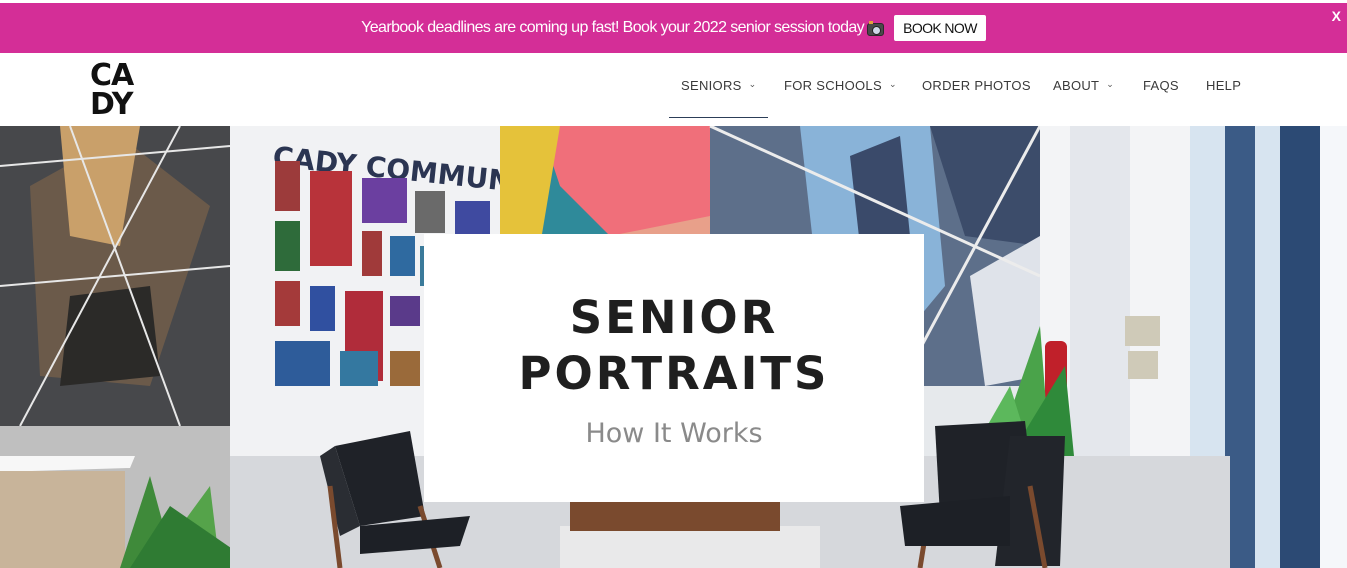 The height and width of the screenshot is (568, 1347). Describe the element at coordinates (674, 373) in the screenshot. I see `hero-title-line-2: PORTRAITS` at that location.